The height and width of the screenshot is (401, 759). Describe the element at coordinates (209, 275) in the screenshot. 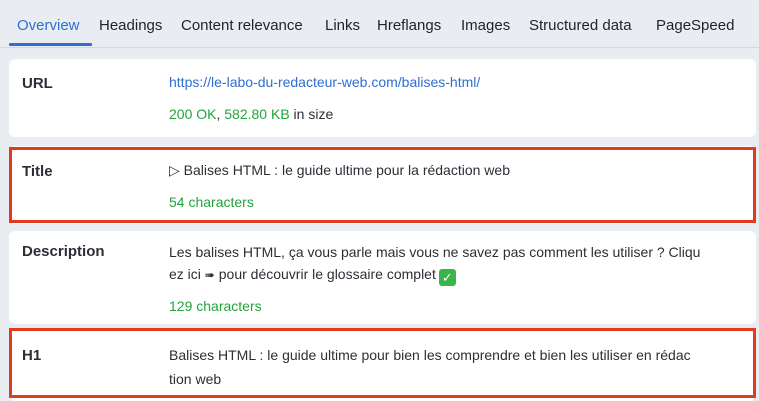

I see `arrow-right-icon: ➠` at that location.